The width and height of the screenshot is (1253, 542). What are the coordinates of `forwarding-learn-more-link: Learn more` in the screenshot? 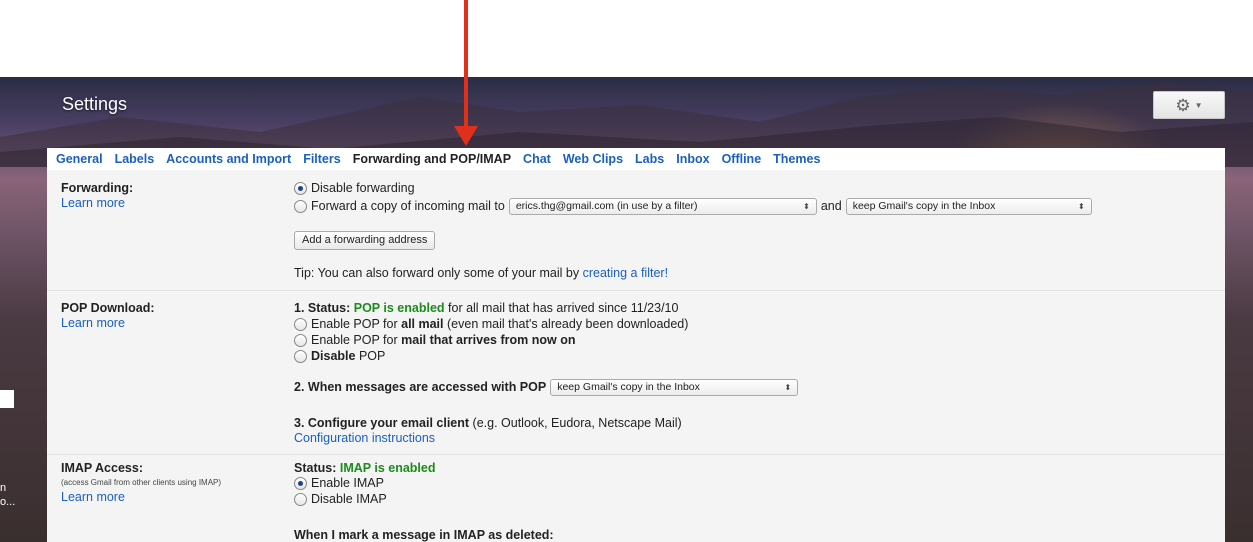 It's located at (93, 203).